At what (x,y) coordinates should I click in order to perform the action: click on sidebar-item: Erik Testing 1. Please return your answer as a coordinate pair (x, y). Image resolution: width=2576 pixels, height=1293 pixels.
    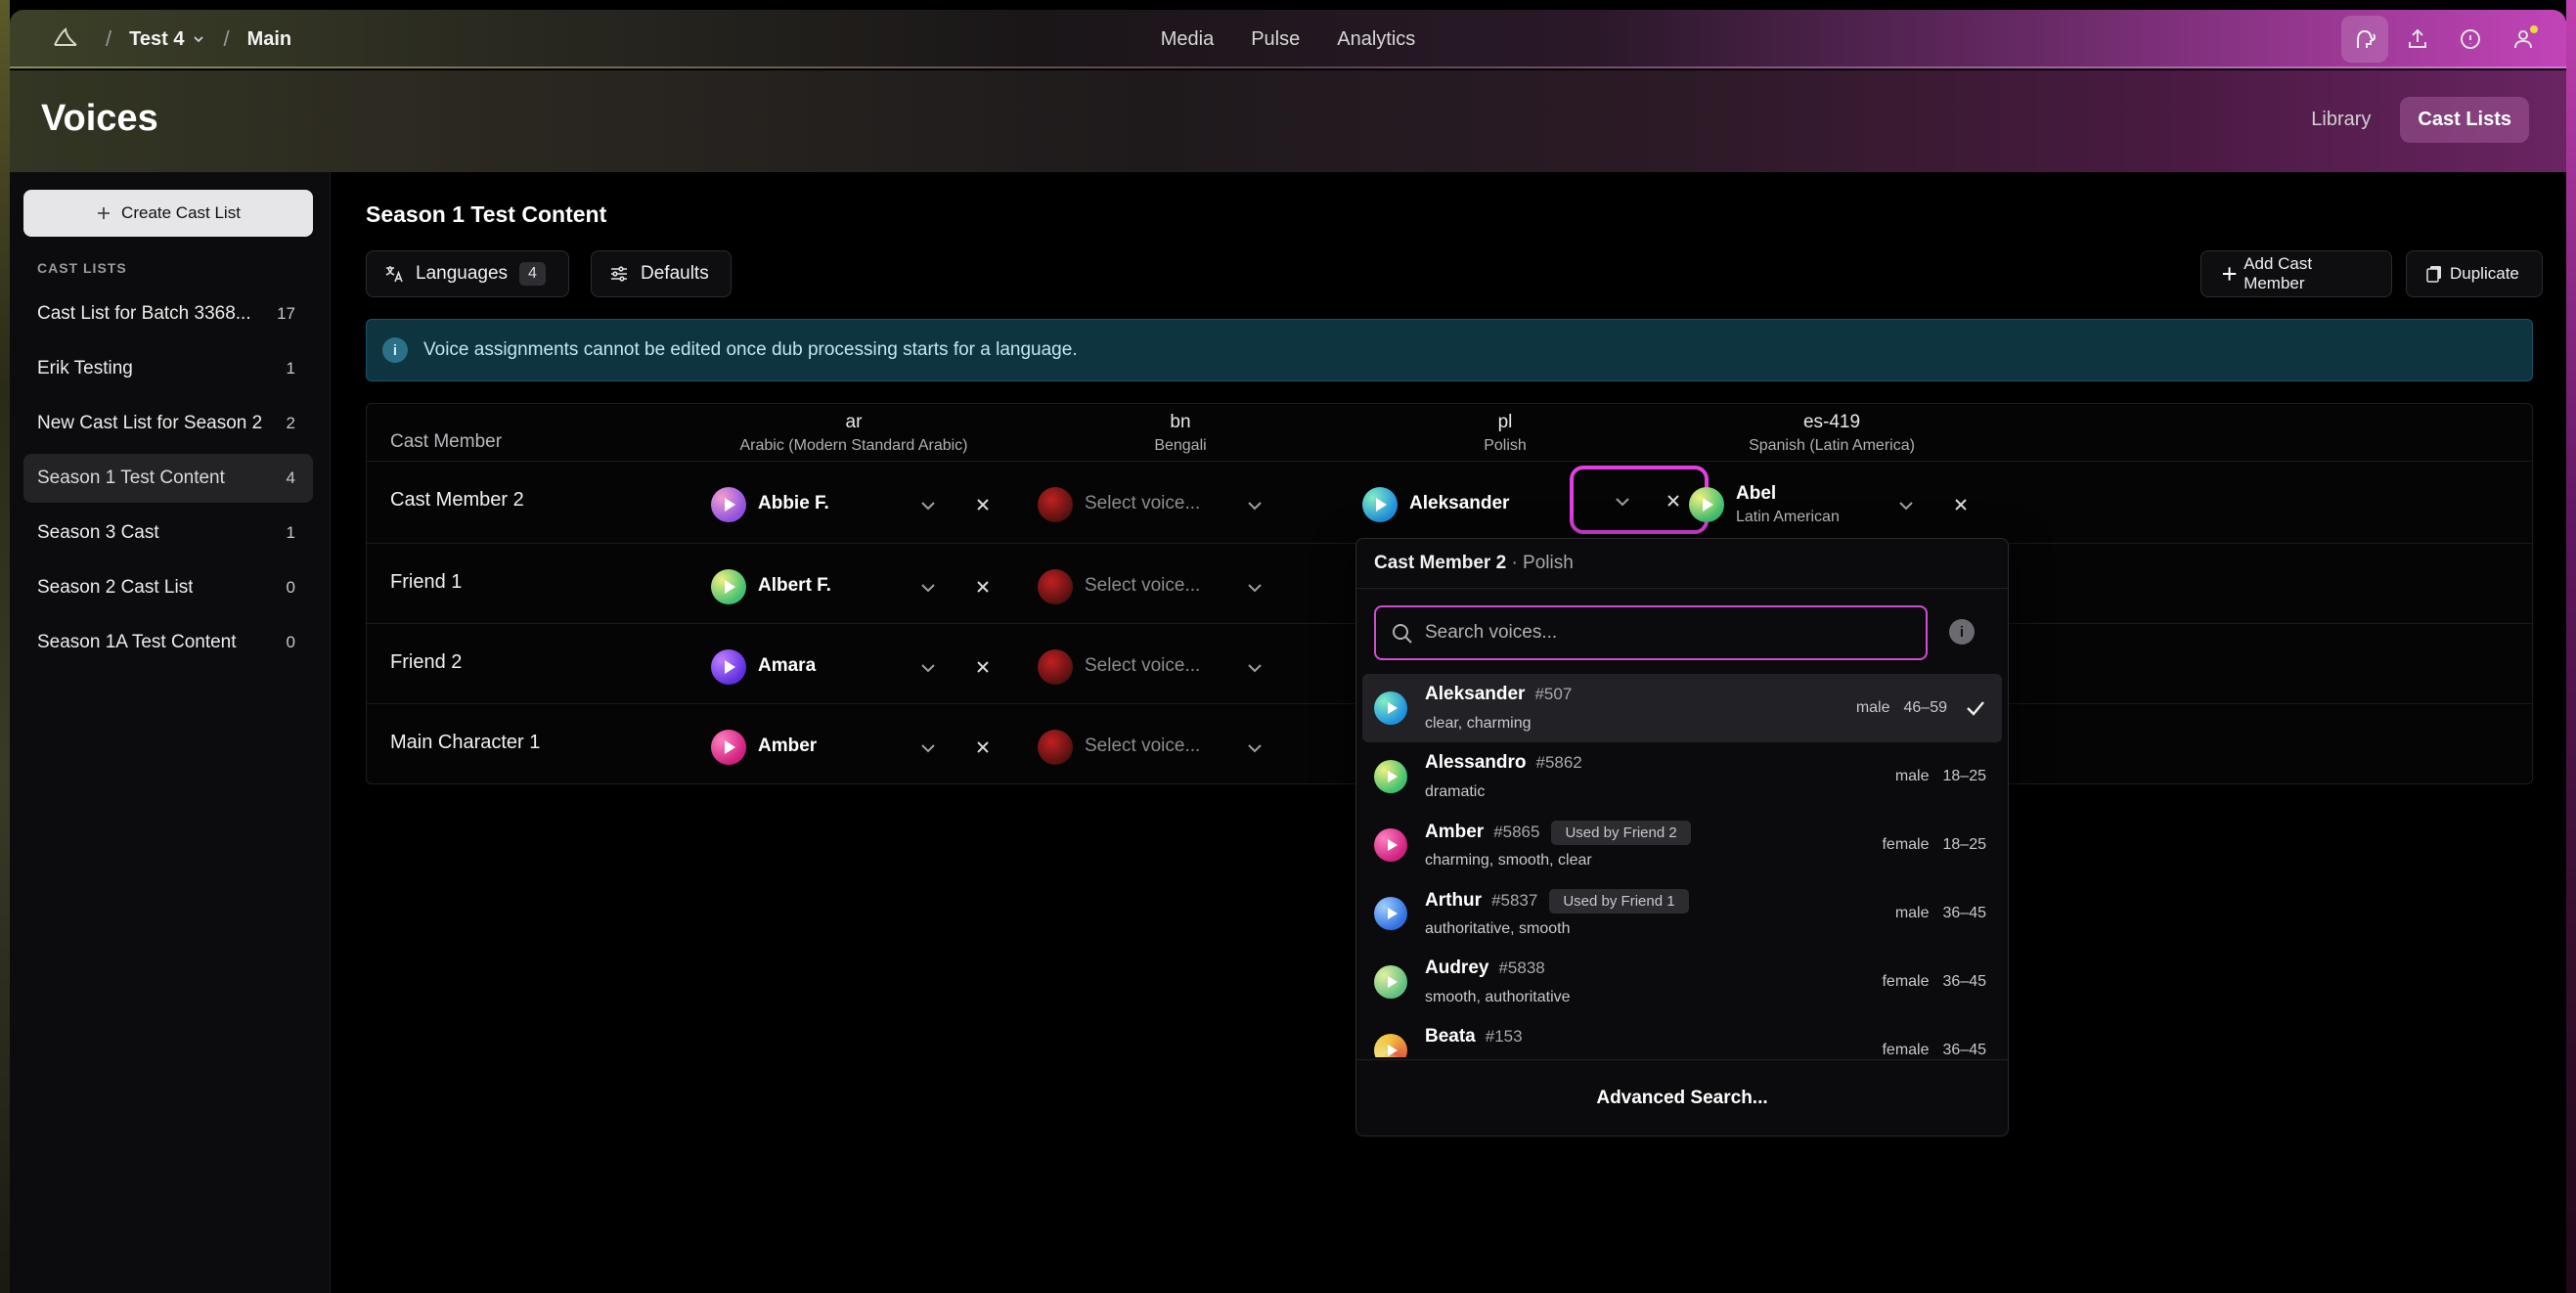
    Looking at the image, I should click on (168, 368).